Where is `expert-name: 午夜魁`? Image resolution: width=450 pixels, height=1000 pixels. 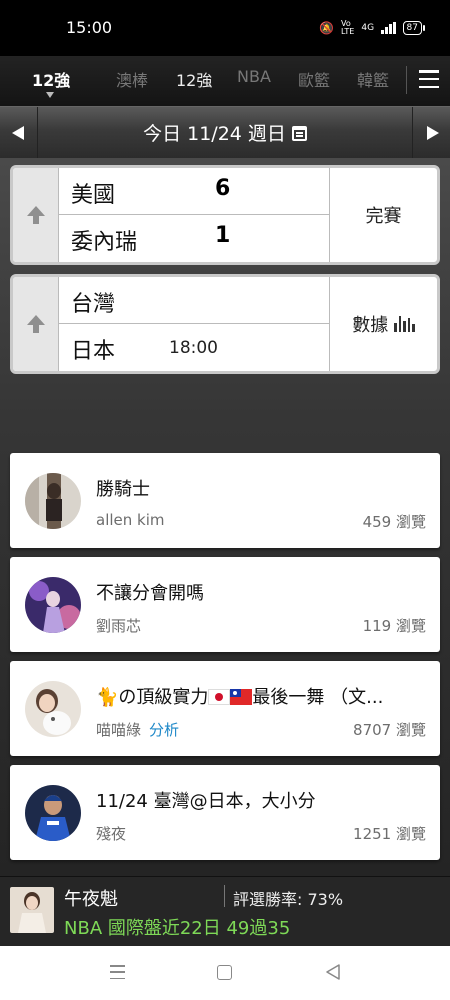
expert-name: 午夜魁 is located at coordinates (91, 899).